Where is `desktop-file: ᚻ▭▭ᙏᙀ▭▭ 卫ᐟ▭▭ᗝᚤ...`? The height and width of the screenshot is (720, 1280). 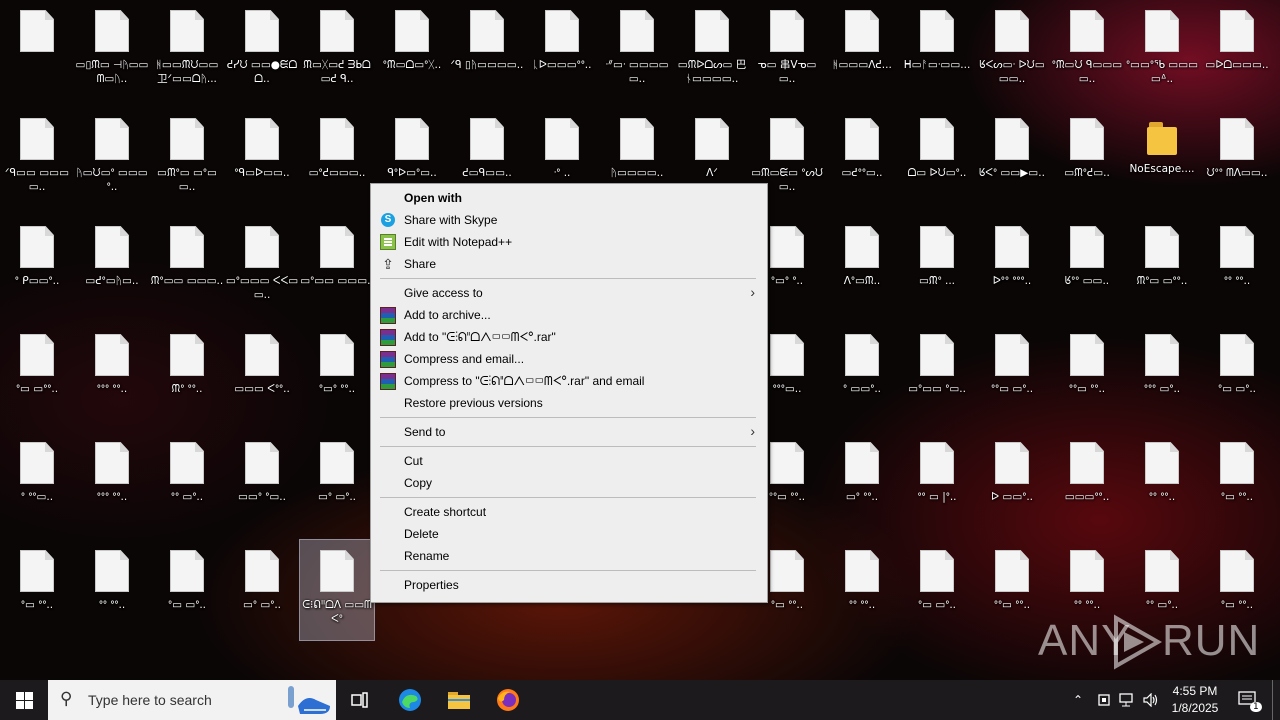 desktop-file: ᚻ▭▭ᙏᙀ▭▭ 卫ᐟ▭▭ᗝᚤ... is located at coordinates (187, 50).